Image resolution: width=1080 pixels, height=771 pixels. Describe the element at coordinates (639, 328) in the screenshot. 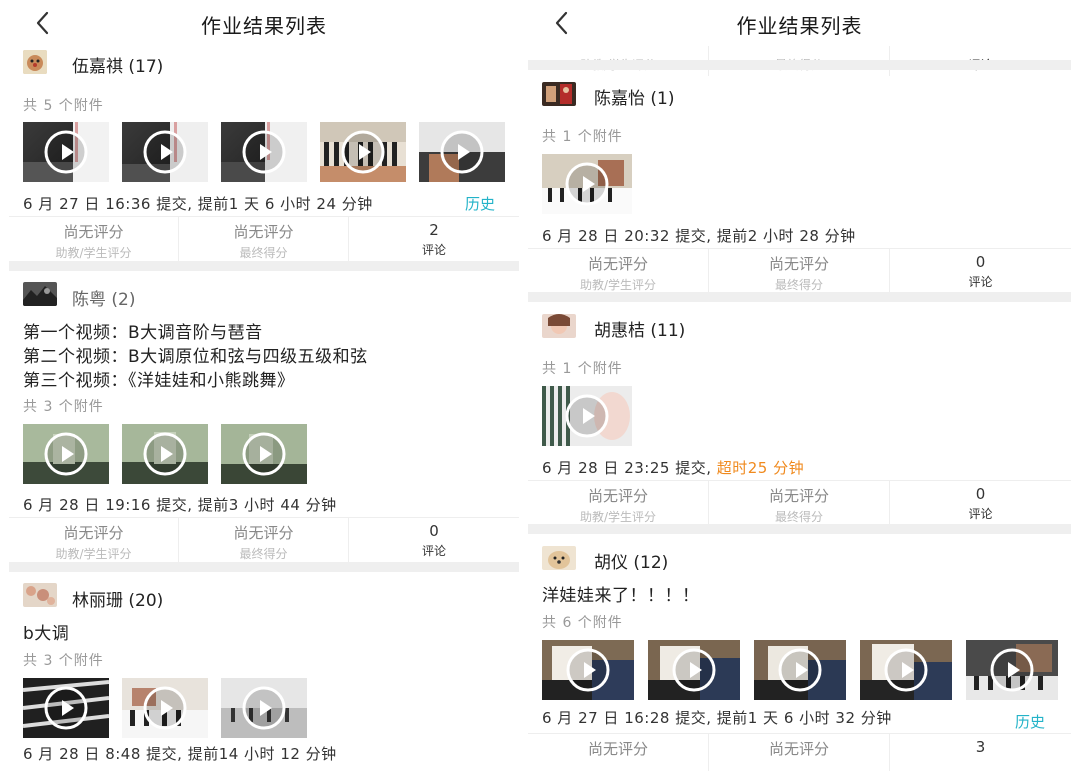

I see `student-name: 胡惠桔 (11)` at that location.